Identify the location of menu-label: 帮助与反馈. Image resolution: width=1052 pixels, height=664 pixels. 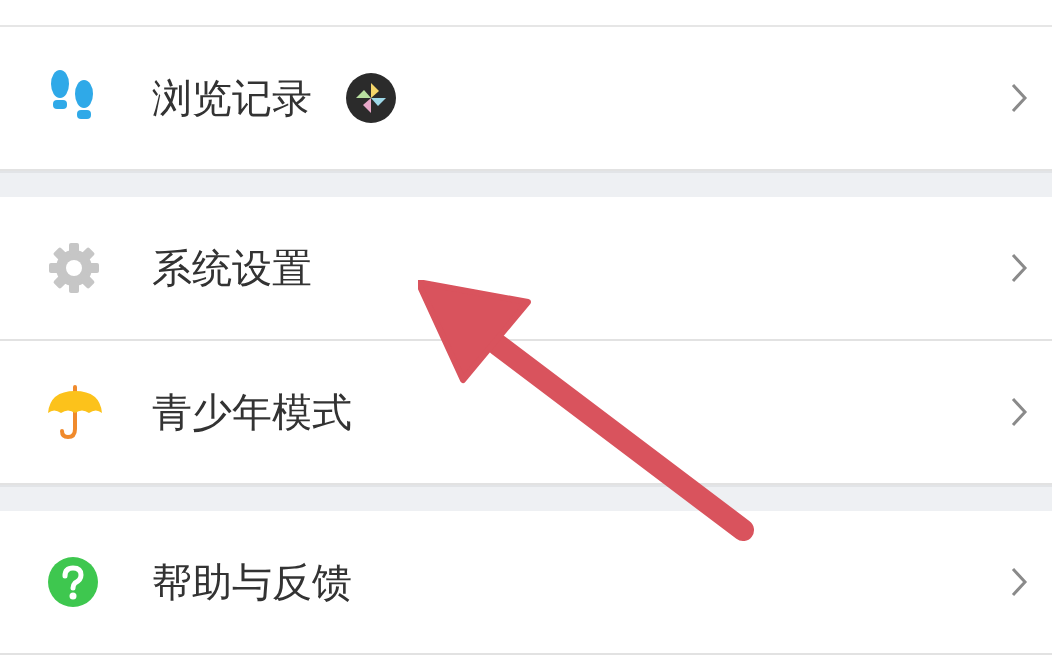
(252, 582).